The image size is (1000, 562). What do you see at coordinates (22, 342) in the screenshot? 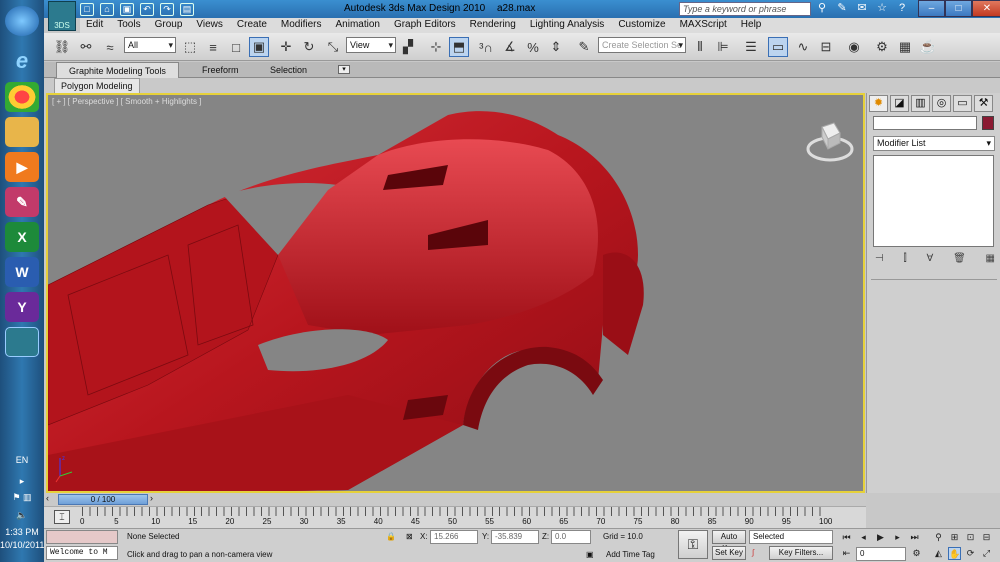
I see `3dsmax-taskbar-icon` at bounding box center [22, 342].